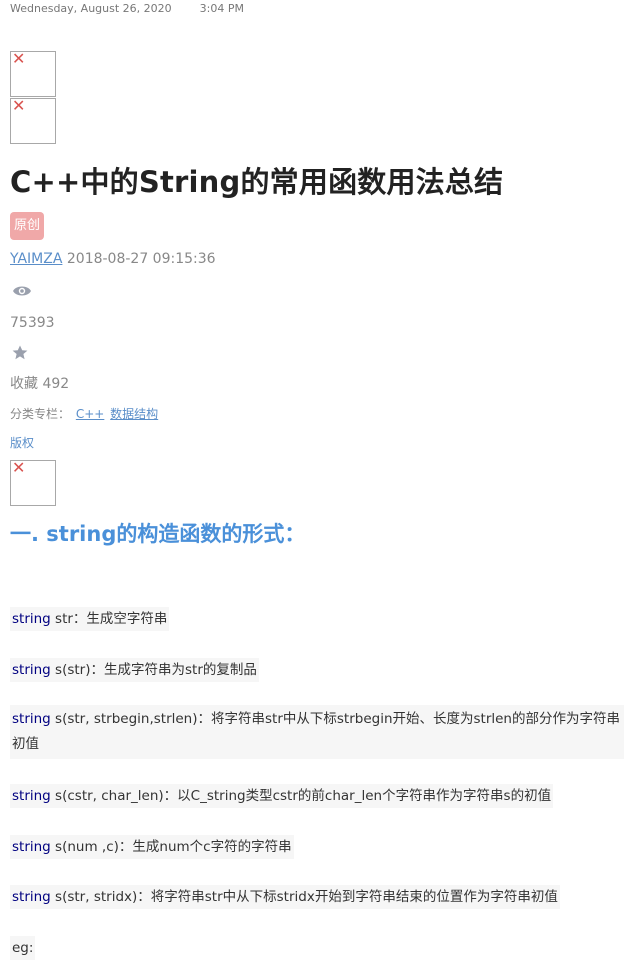 The width and height of the screenshot is (644, 960). I want to click on original-badge: 原创, so click(27, 226).